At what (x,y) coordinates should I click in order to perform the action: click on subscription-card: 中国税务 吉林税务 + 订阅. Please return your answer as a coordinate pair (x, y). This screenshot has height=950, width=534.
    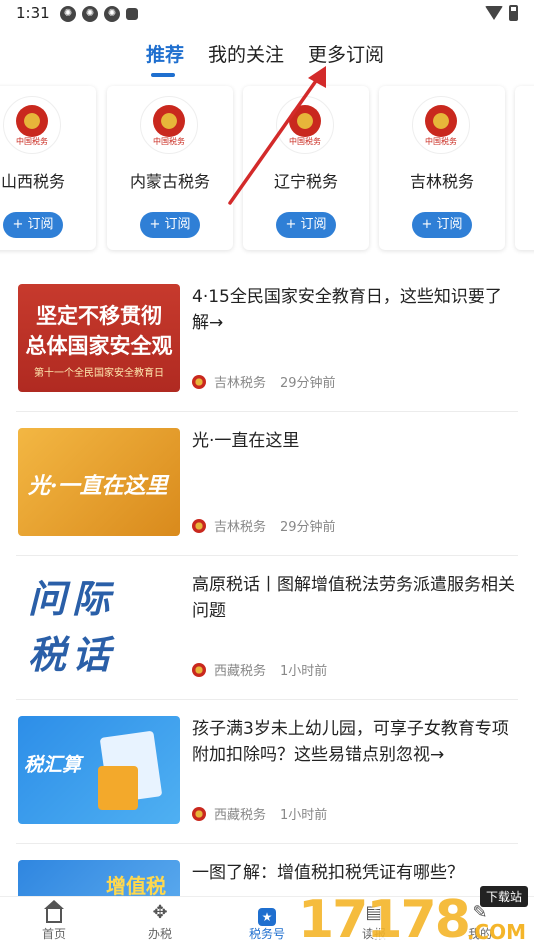
    Looking at the image, I should click on (442, 168).